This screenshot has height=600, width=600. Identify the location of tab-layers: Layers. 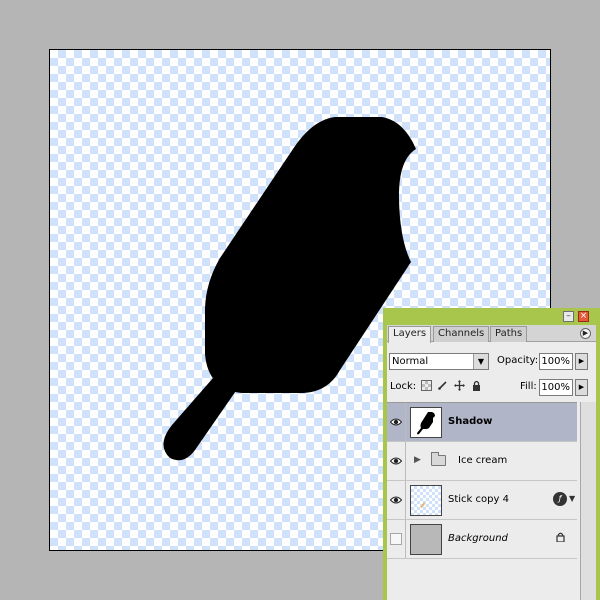
(410, 334).